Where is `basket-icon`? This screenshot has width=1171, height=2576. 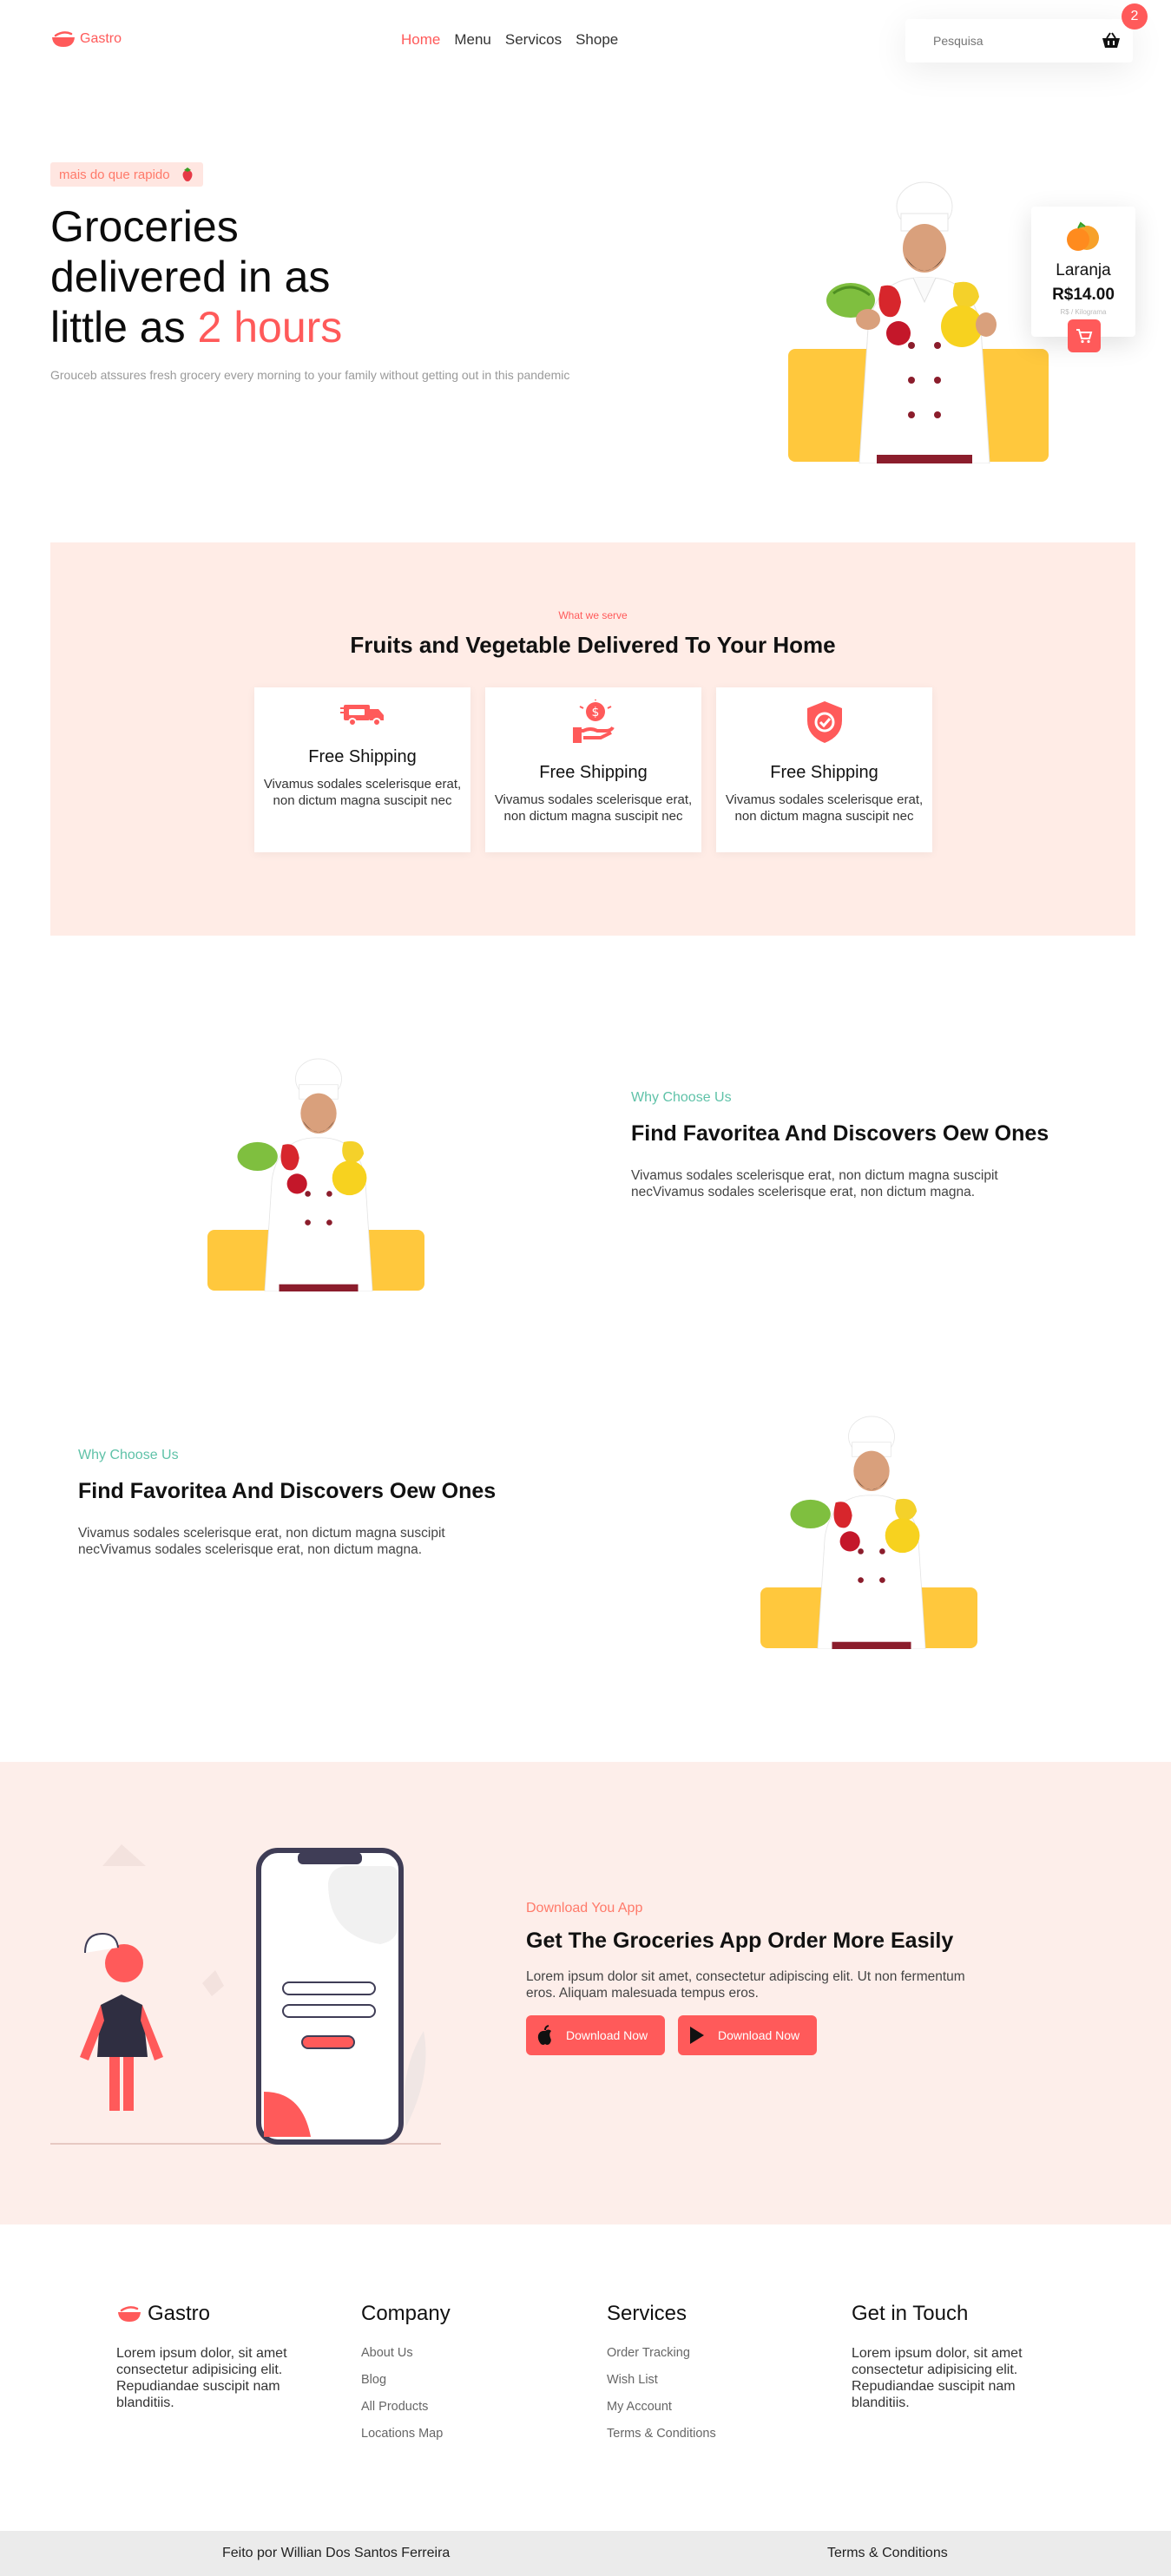
basket-icon is located at coordinates (1111, 40).